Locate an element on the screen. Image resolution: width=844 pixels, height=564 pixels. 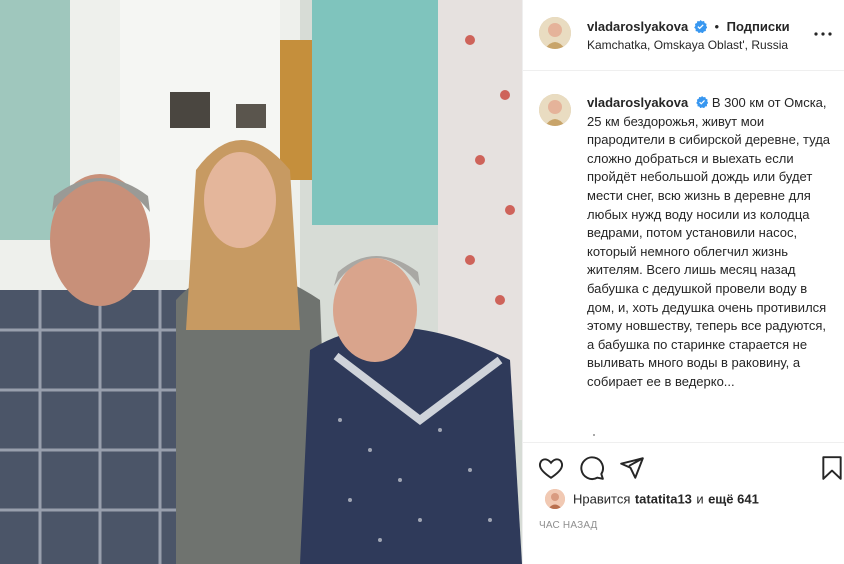
liker-username: tatatita13 is located at coordinates (663, 499).